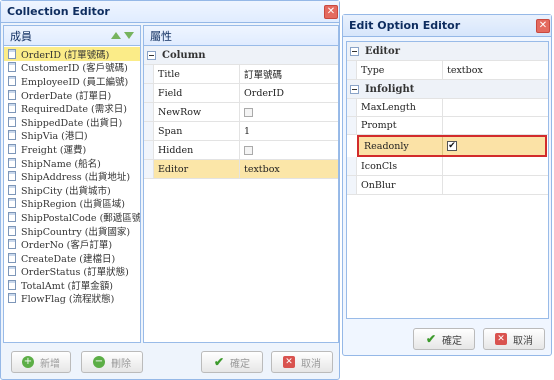 This screenshot has width=554, height=380. What do you see at coordinates (400, 70) in the screenshot?
I see `property-name: Type` at bounding box center [400, 70].